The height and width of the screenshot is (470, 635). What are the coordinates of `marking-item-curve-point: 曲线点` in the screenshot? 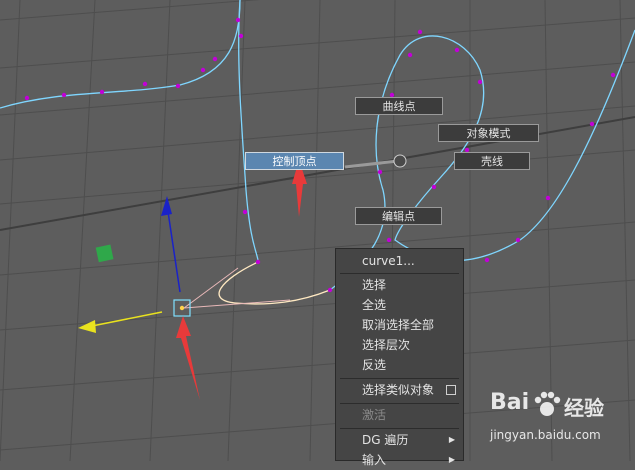 It's located at (399, 106).